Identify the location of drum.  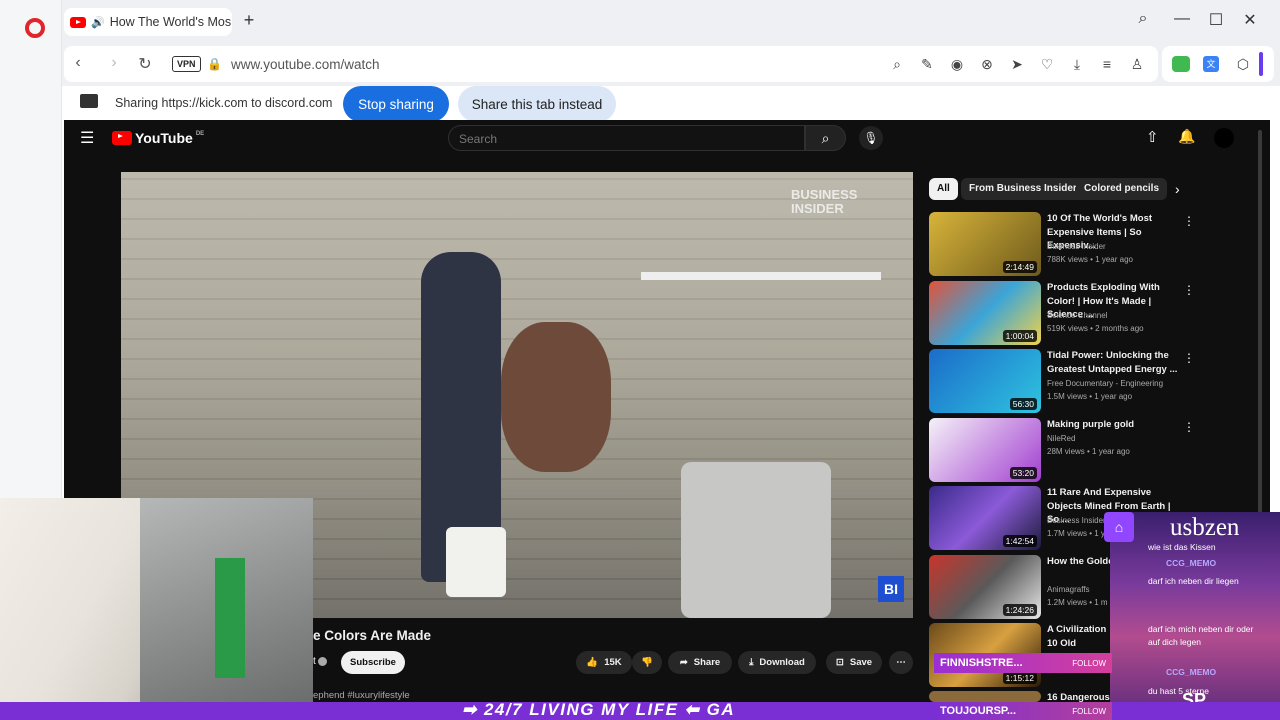
(556, 397).